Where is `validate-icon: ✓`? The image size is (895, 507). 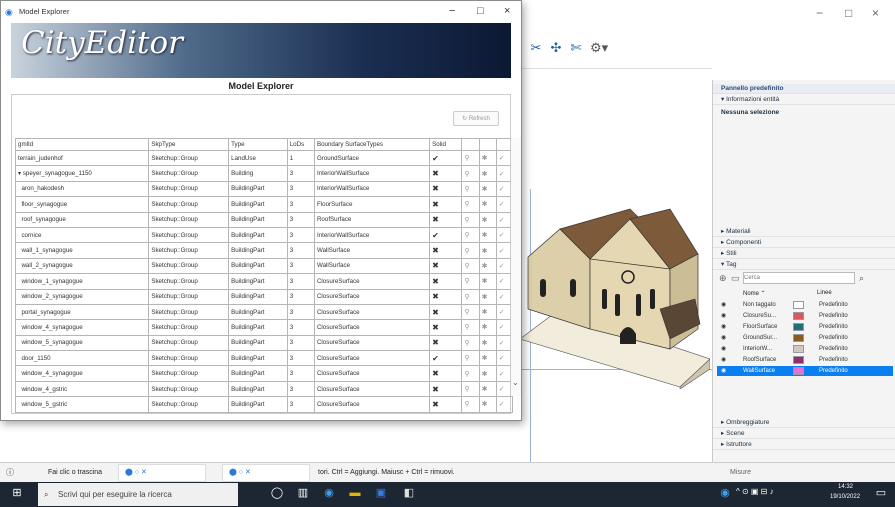 validate-icon: ✓ is located at coordinates (504, 404).